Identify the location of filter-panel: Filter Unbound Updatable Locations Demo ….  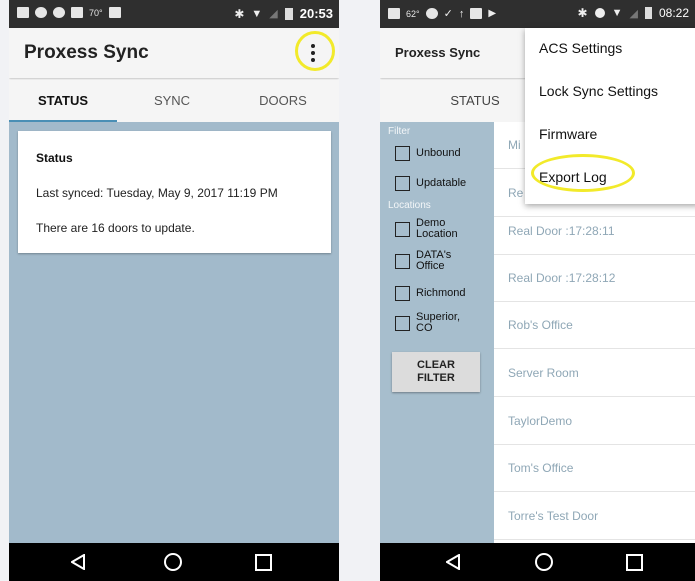
(437, 332).